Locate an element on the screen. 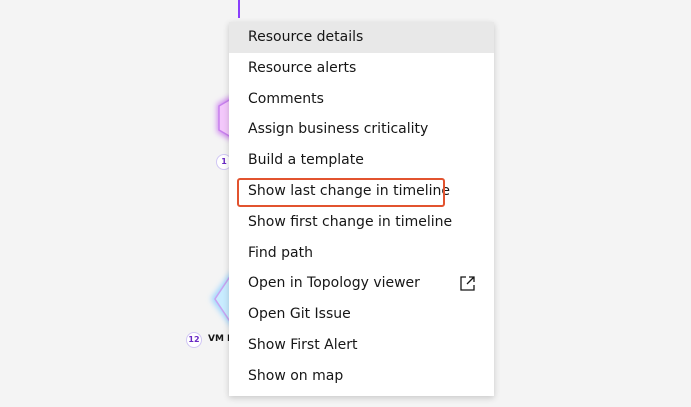 This screenshot has width=691, height=407. menu-item-assign-business-criticality: Assign business criticality is located at coordinates (361, 129).